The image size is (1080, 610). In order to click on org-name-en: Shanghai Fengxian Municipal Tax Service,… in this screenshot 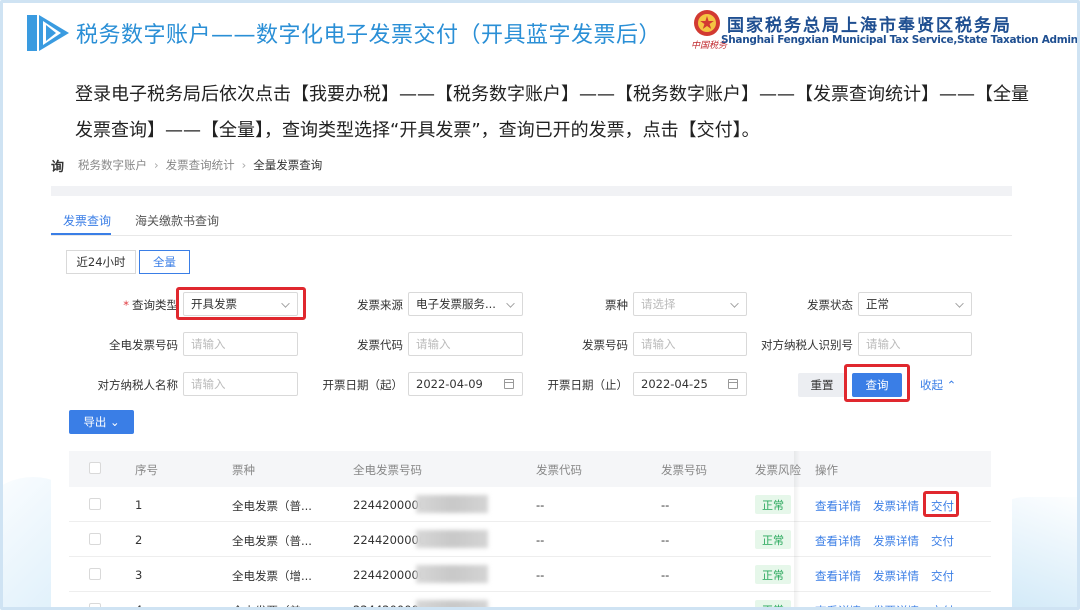, I will do `click(899, 40)`.